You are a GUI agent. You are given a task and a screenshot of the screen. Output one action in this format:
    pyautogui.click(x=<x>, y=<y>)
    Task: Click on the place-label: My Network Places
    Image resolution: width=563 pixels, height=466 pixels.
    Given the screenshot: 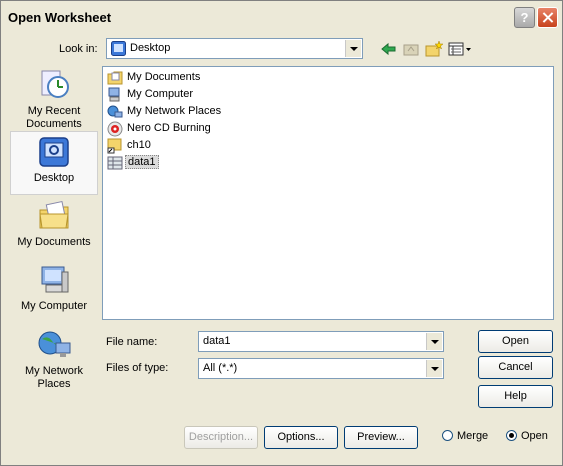 What is the action you would take?
    pyautogui.click(x=54, y=377)
    